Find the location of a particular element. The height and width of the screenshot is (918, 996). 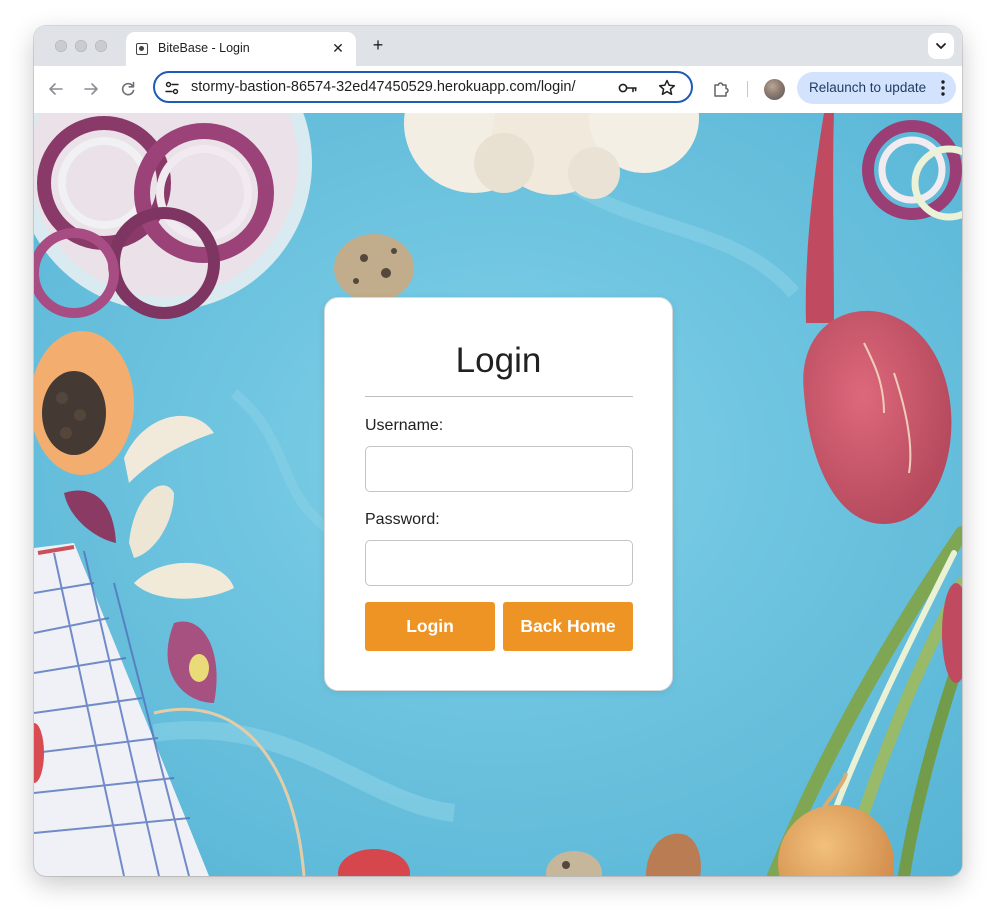

window-zoom-control is located at coordinates (101, 46).